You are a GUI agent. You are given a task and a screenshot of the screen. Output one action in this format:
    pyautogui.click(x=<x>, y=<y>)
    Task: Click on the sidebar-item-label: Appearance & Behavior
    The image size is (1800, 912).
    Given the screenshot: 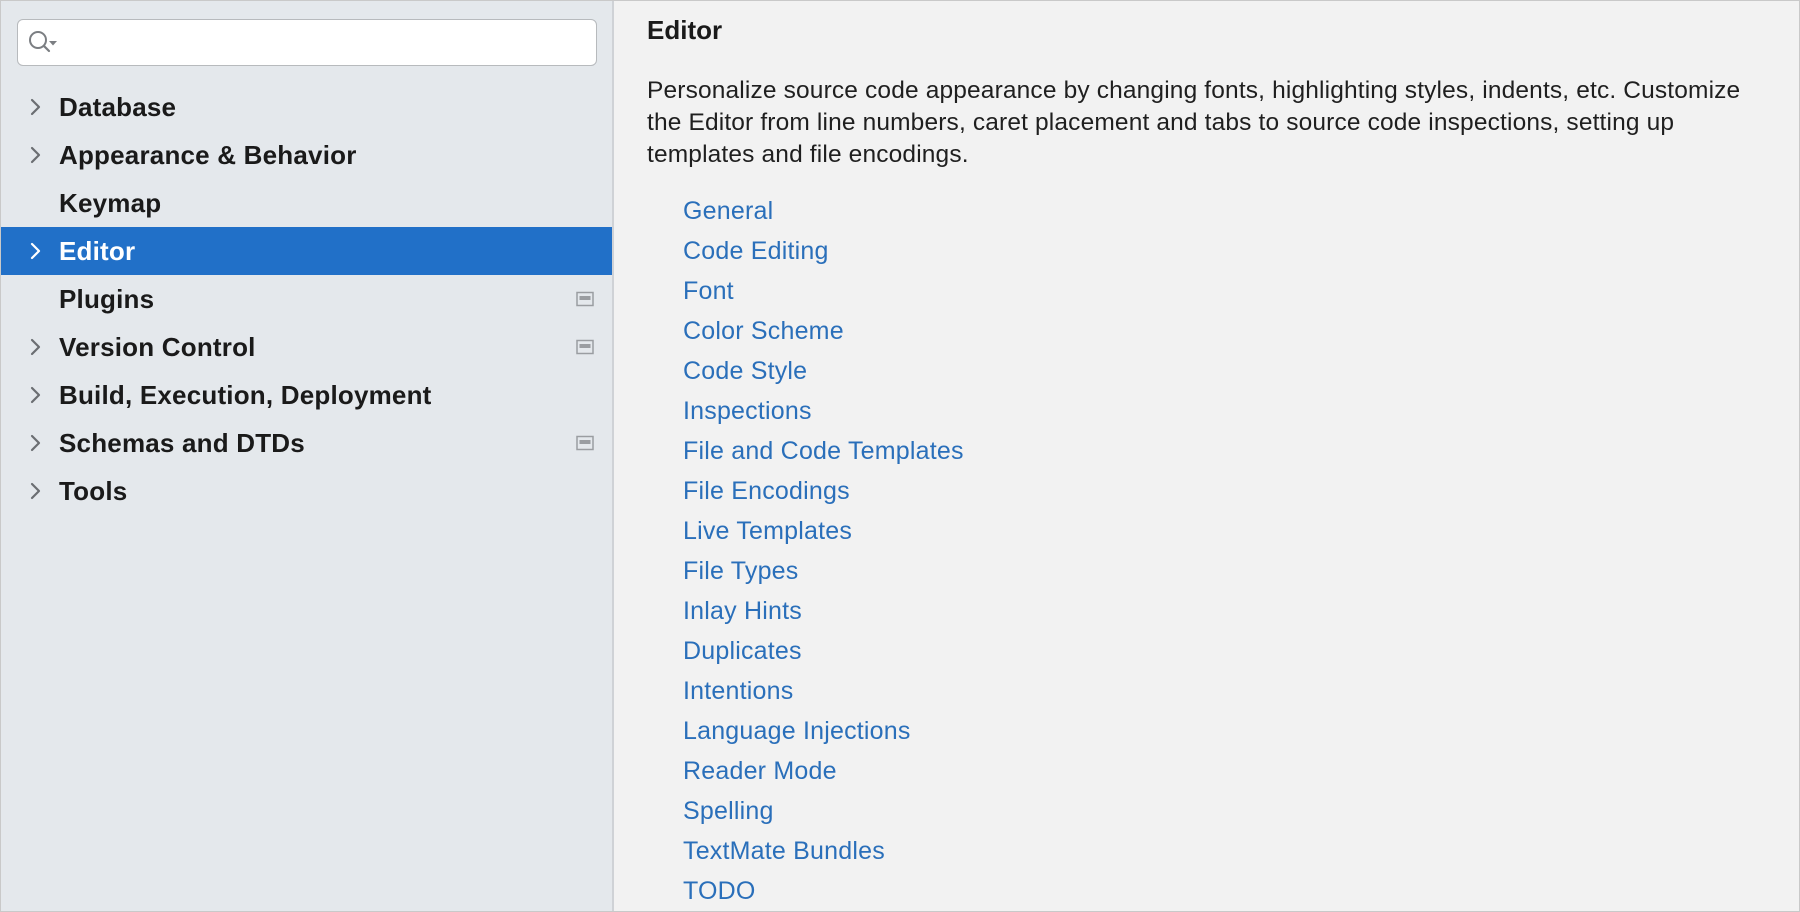 What is the action you would take?
    pyautogui.click(x=208, y=155)
    